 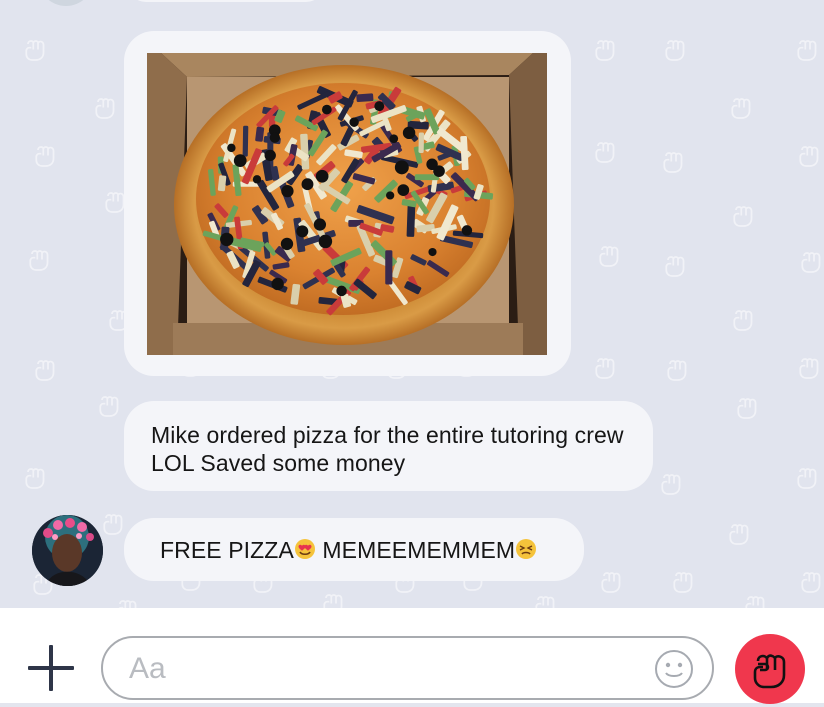 What do you see at coordinates (769, 671) in the screenshot?
I see `fist-icon` at bounding box center [769, 671].